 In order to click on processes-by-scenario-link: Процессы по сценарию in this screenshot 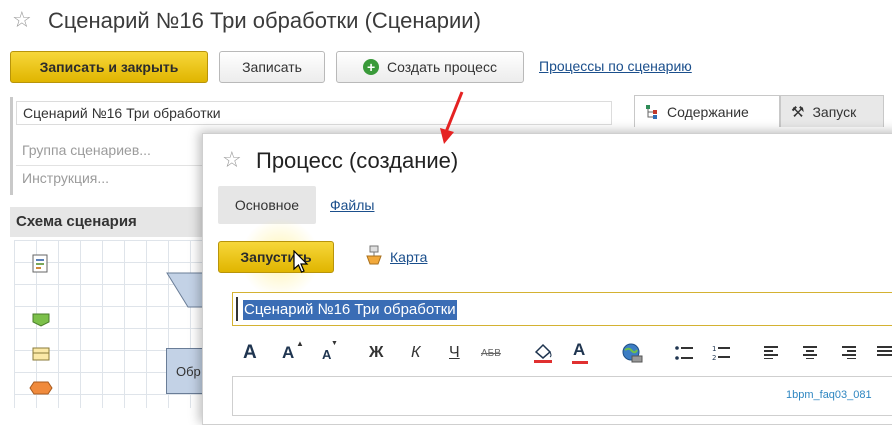, I will do `click(615, 66)`.